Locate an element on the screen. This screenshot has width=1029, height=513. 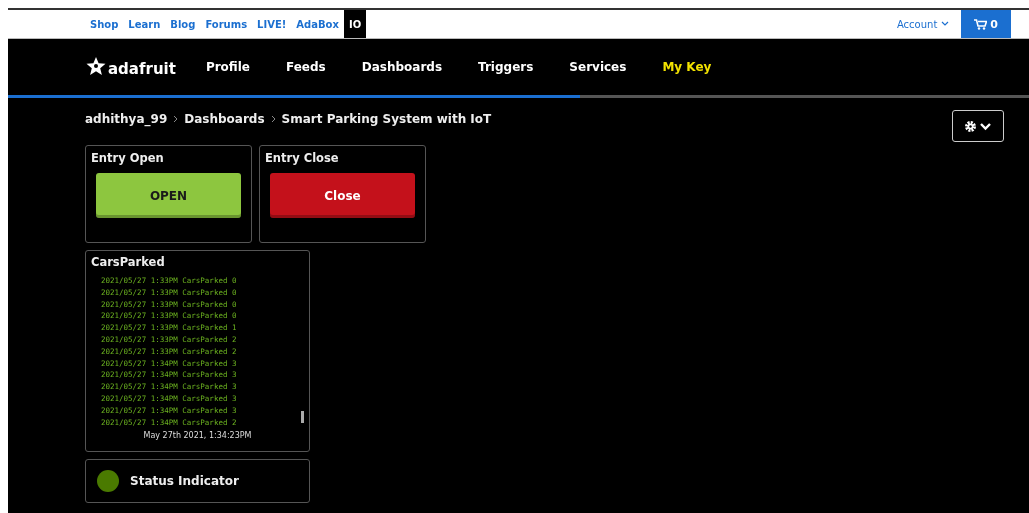
block-title: Entry Close is located at coordinates (302, 158).